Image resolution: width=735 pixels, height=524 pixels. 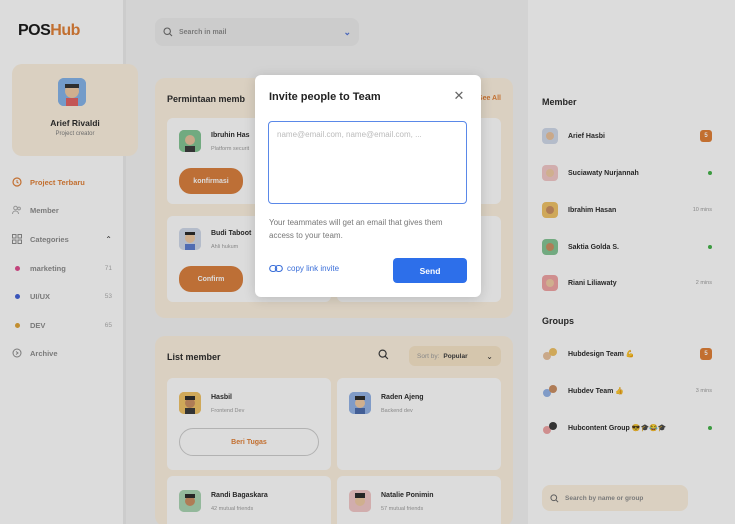 What do you see at coordinates (367, 162) in the screenshot?
I see `email-field` at bounding box center [367, 162].